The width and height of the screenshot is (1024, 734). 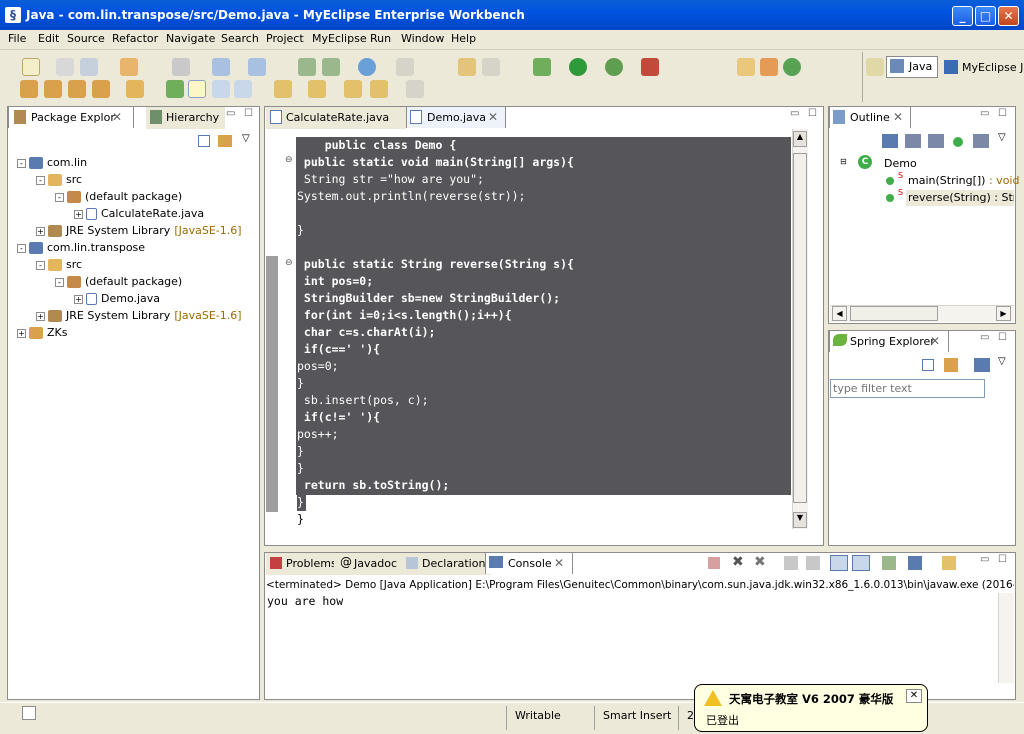 What do you see at coordinates (949, 563) in the screenshot?
I see `open-console-icon` at bounding box center [949, 563].